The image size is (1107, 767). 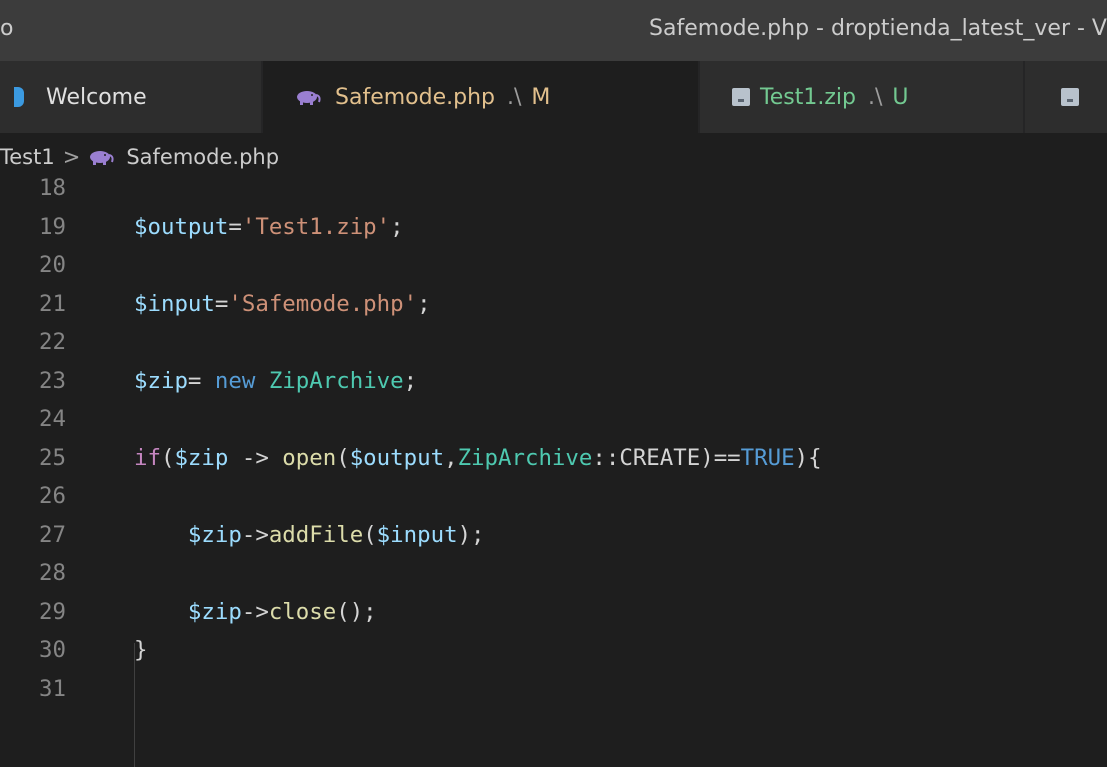 I want to click on code-token: ::CREATE)==, so click(x=666, y=457).